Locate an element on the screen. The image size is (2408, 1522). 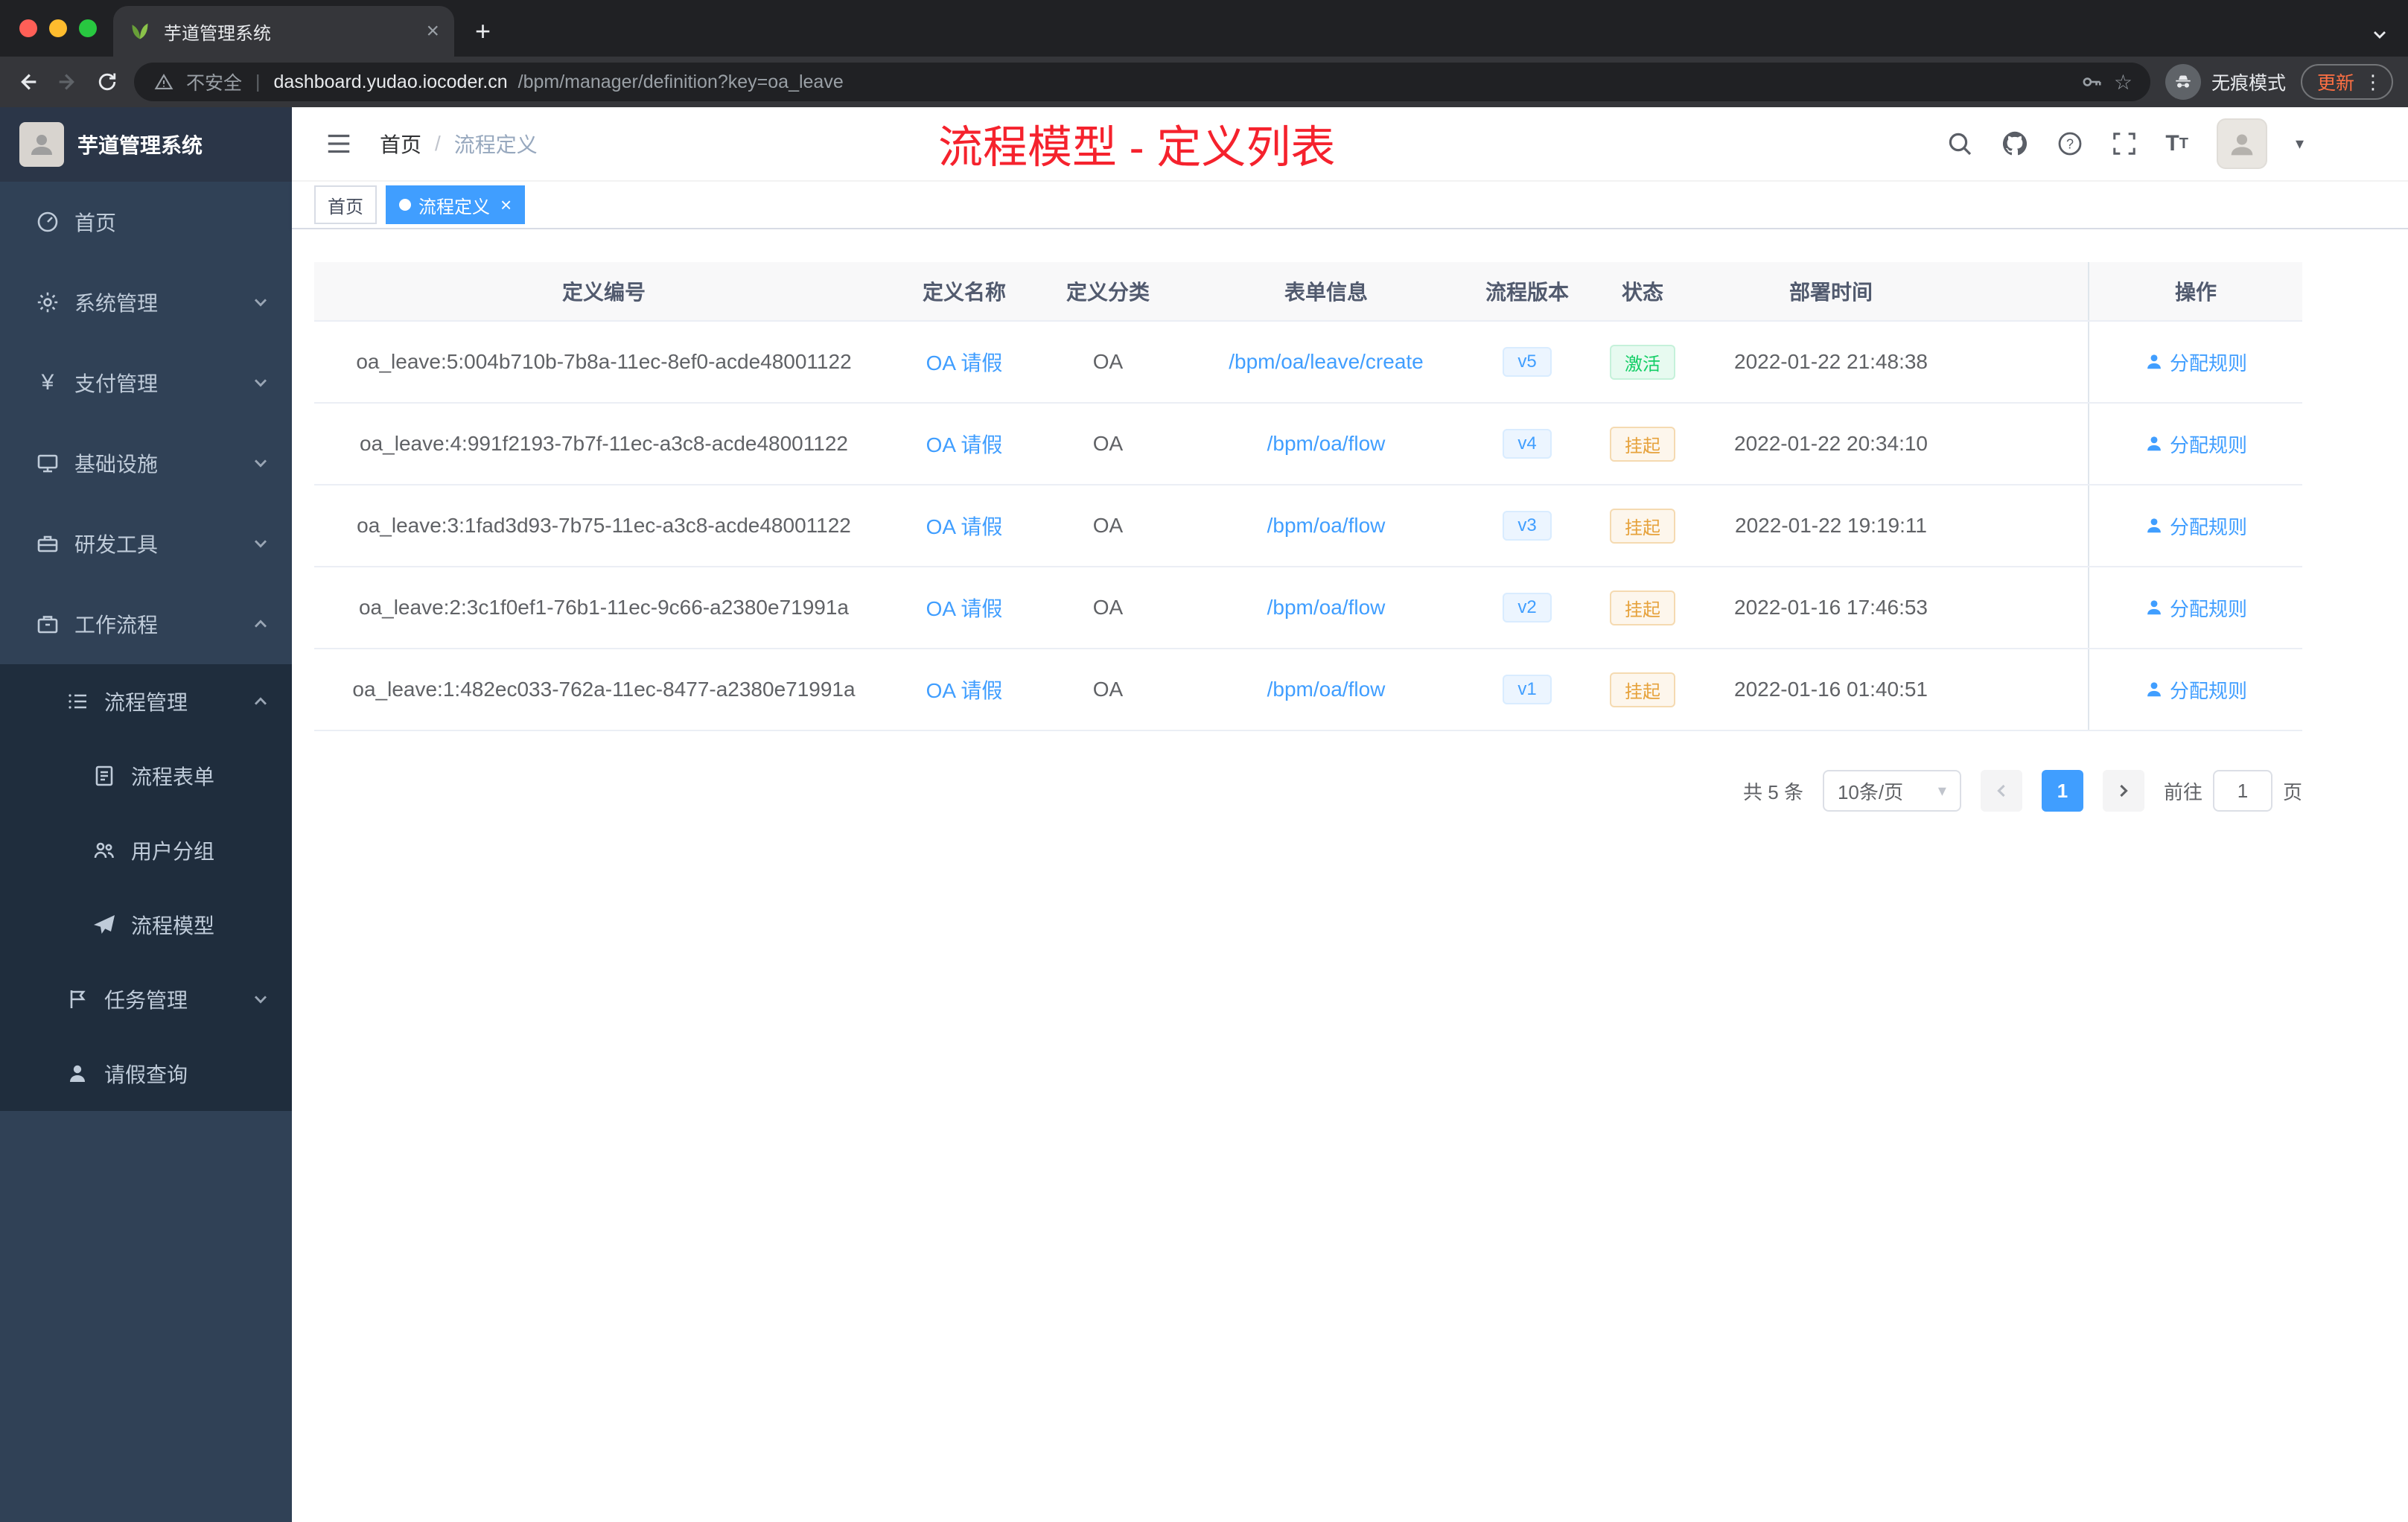
fullscreen-icon is located at coordinates (2124, 143).